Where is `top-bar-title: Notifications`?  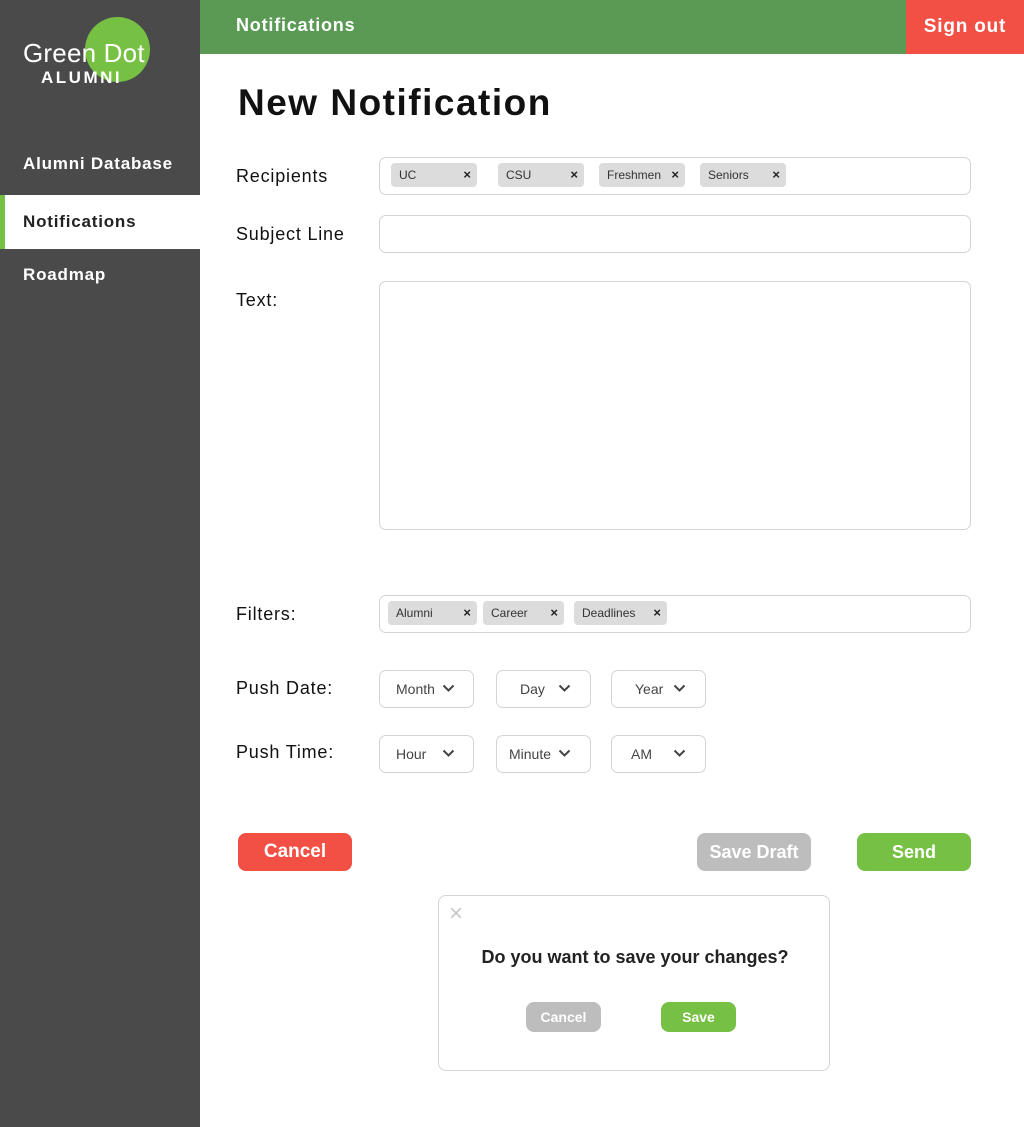 top-bar-title: Notifications is located at coordinates (296, 25).